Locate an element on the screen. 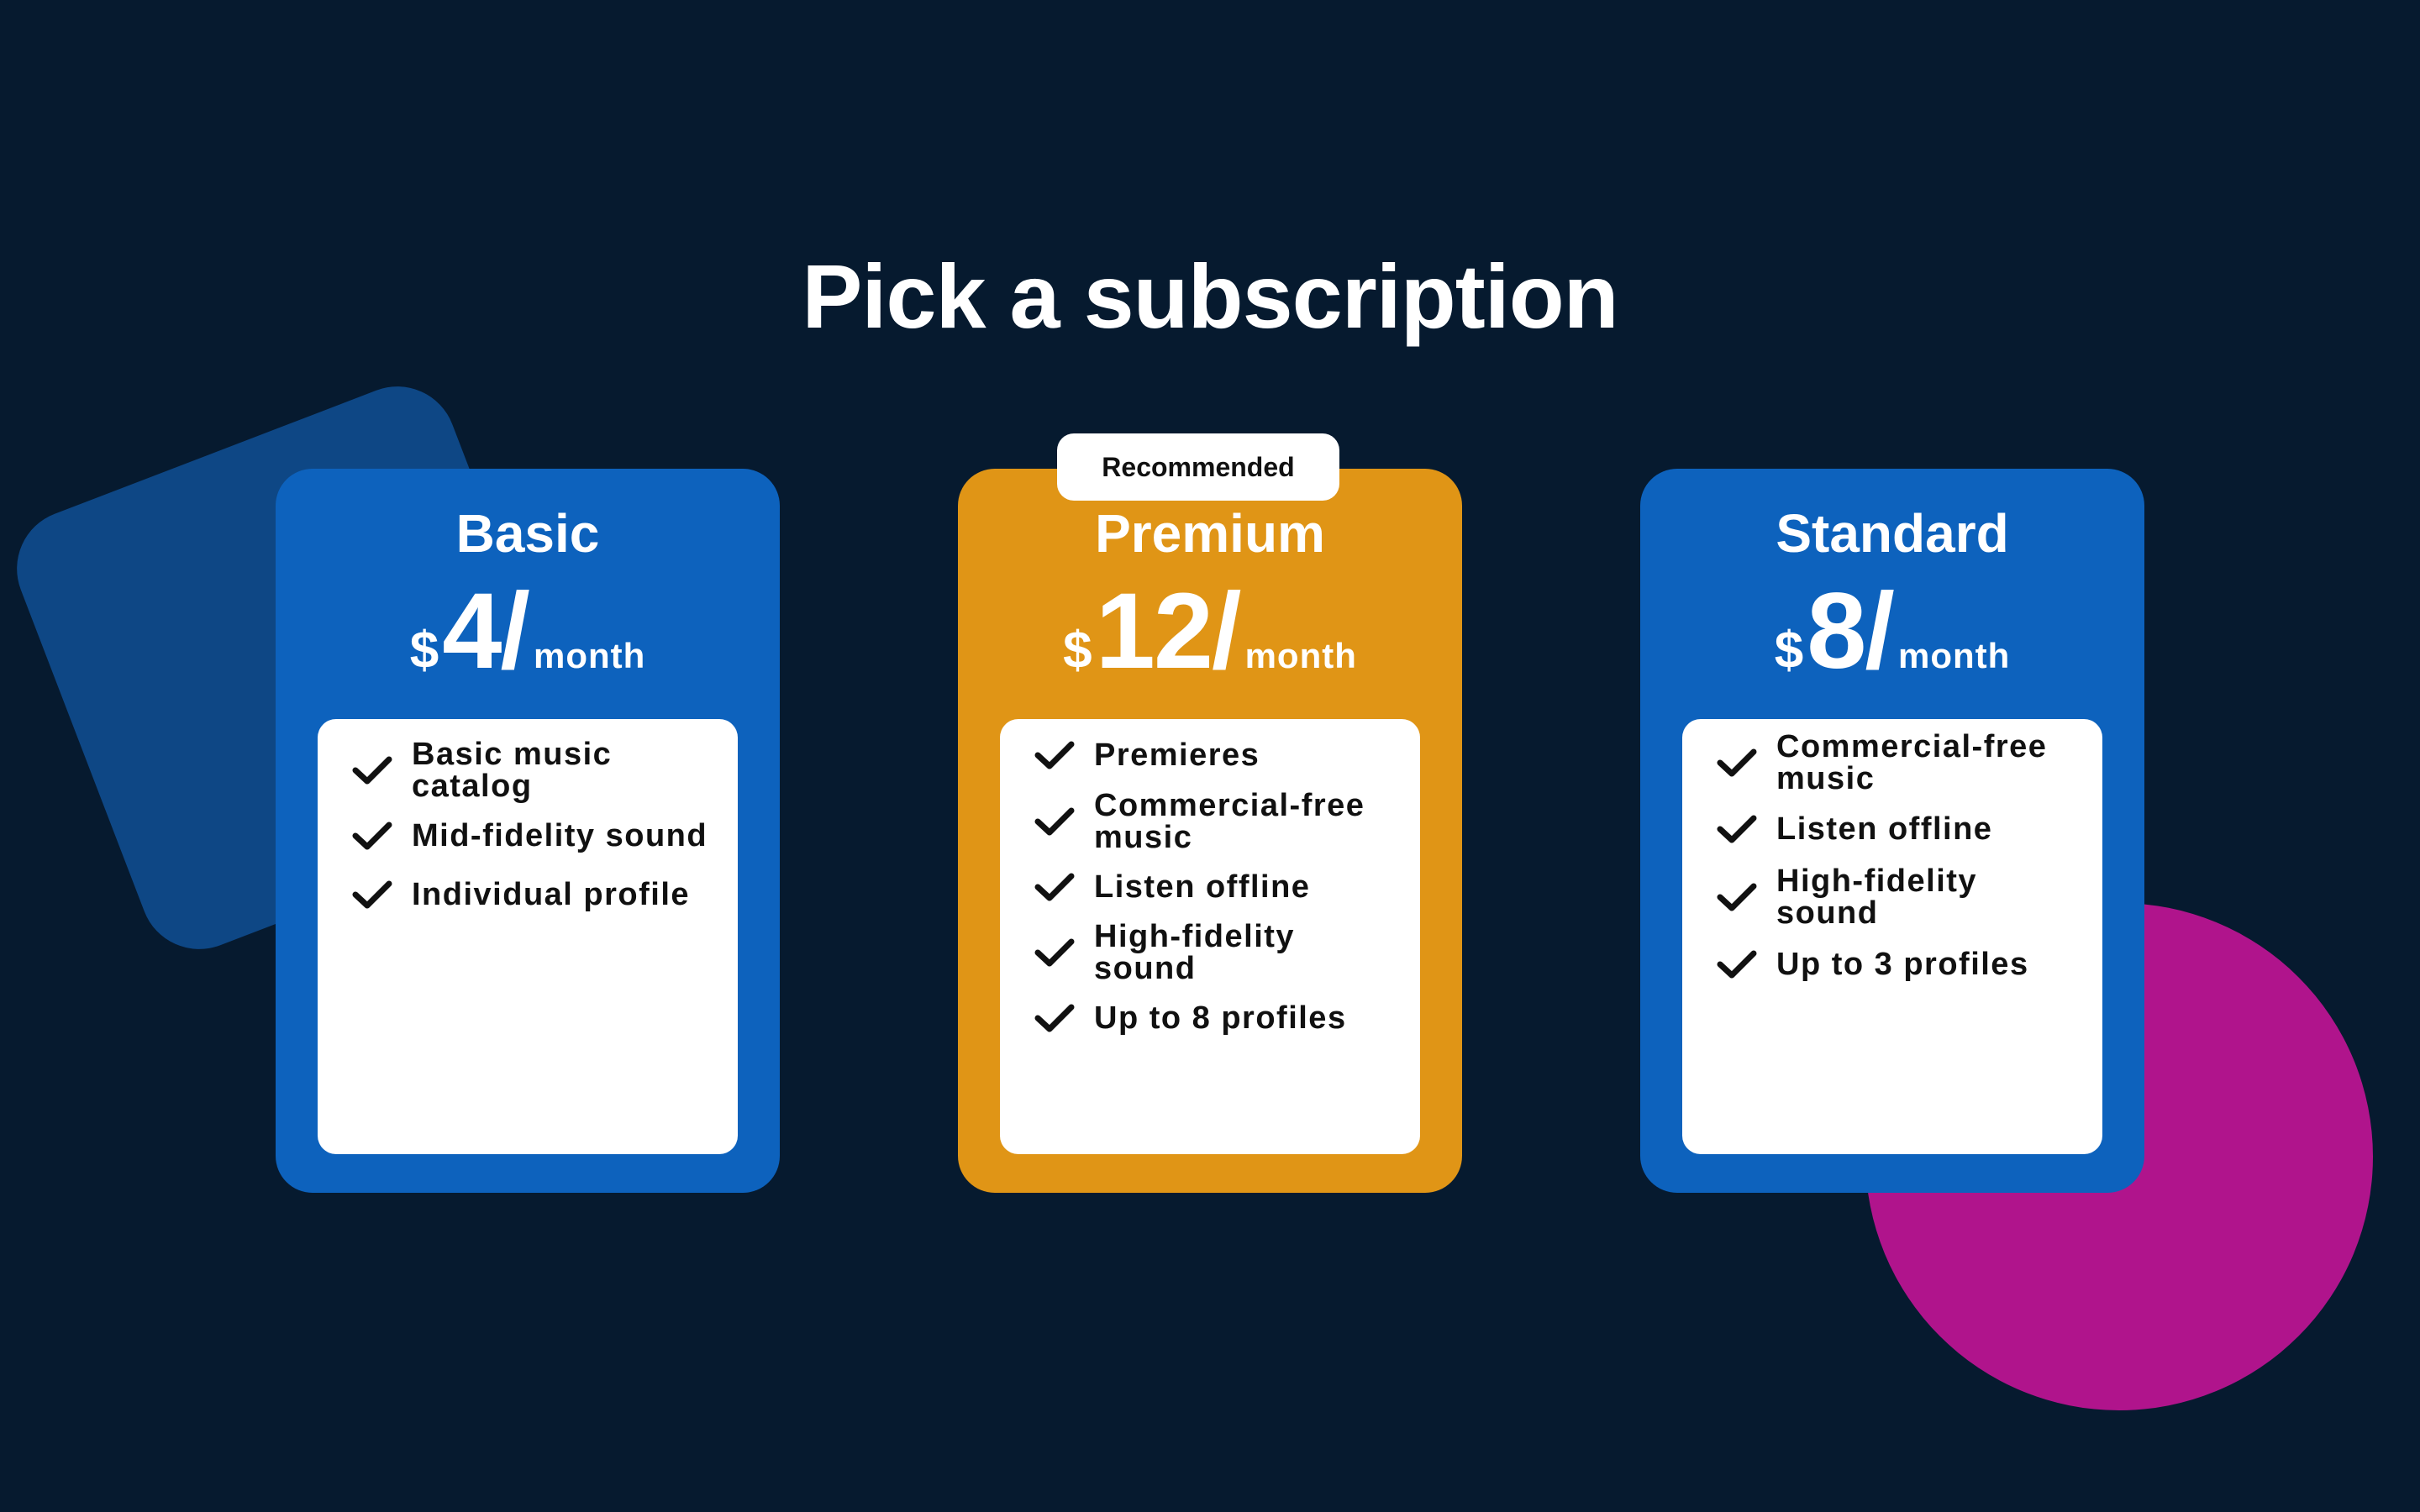 The height and width of the screenshot is (1512, 2420). feature-item: Individual profile is located at coordinates (536, 894).